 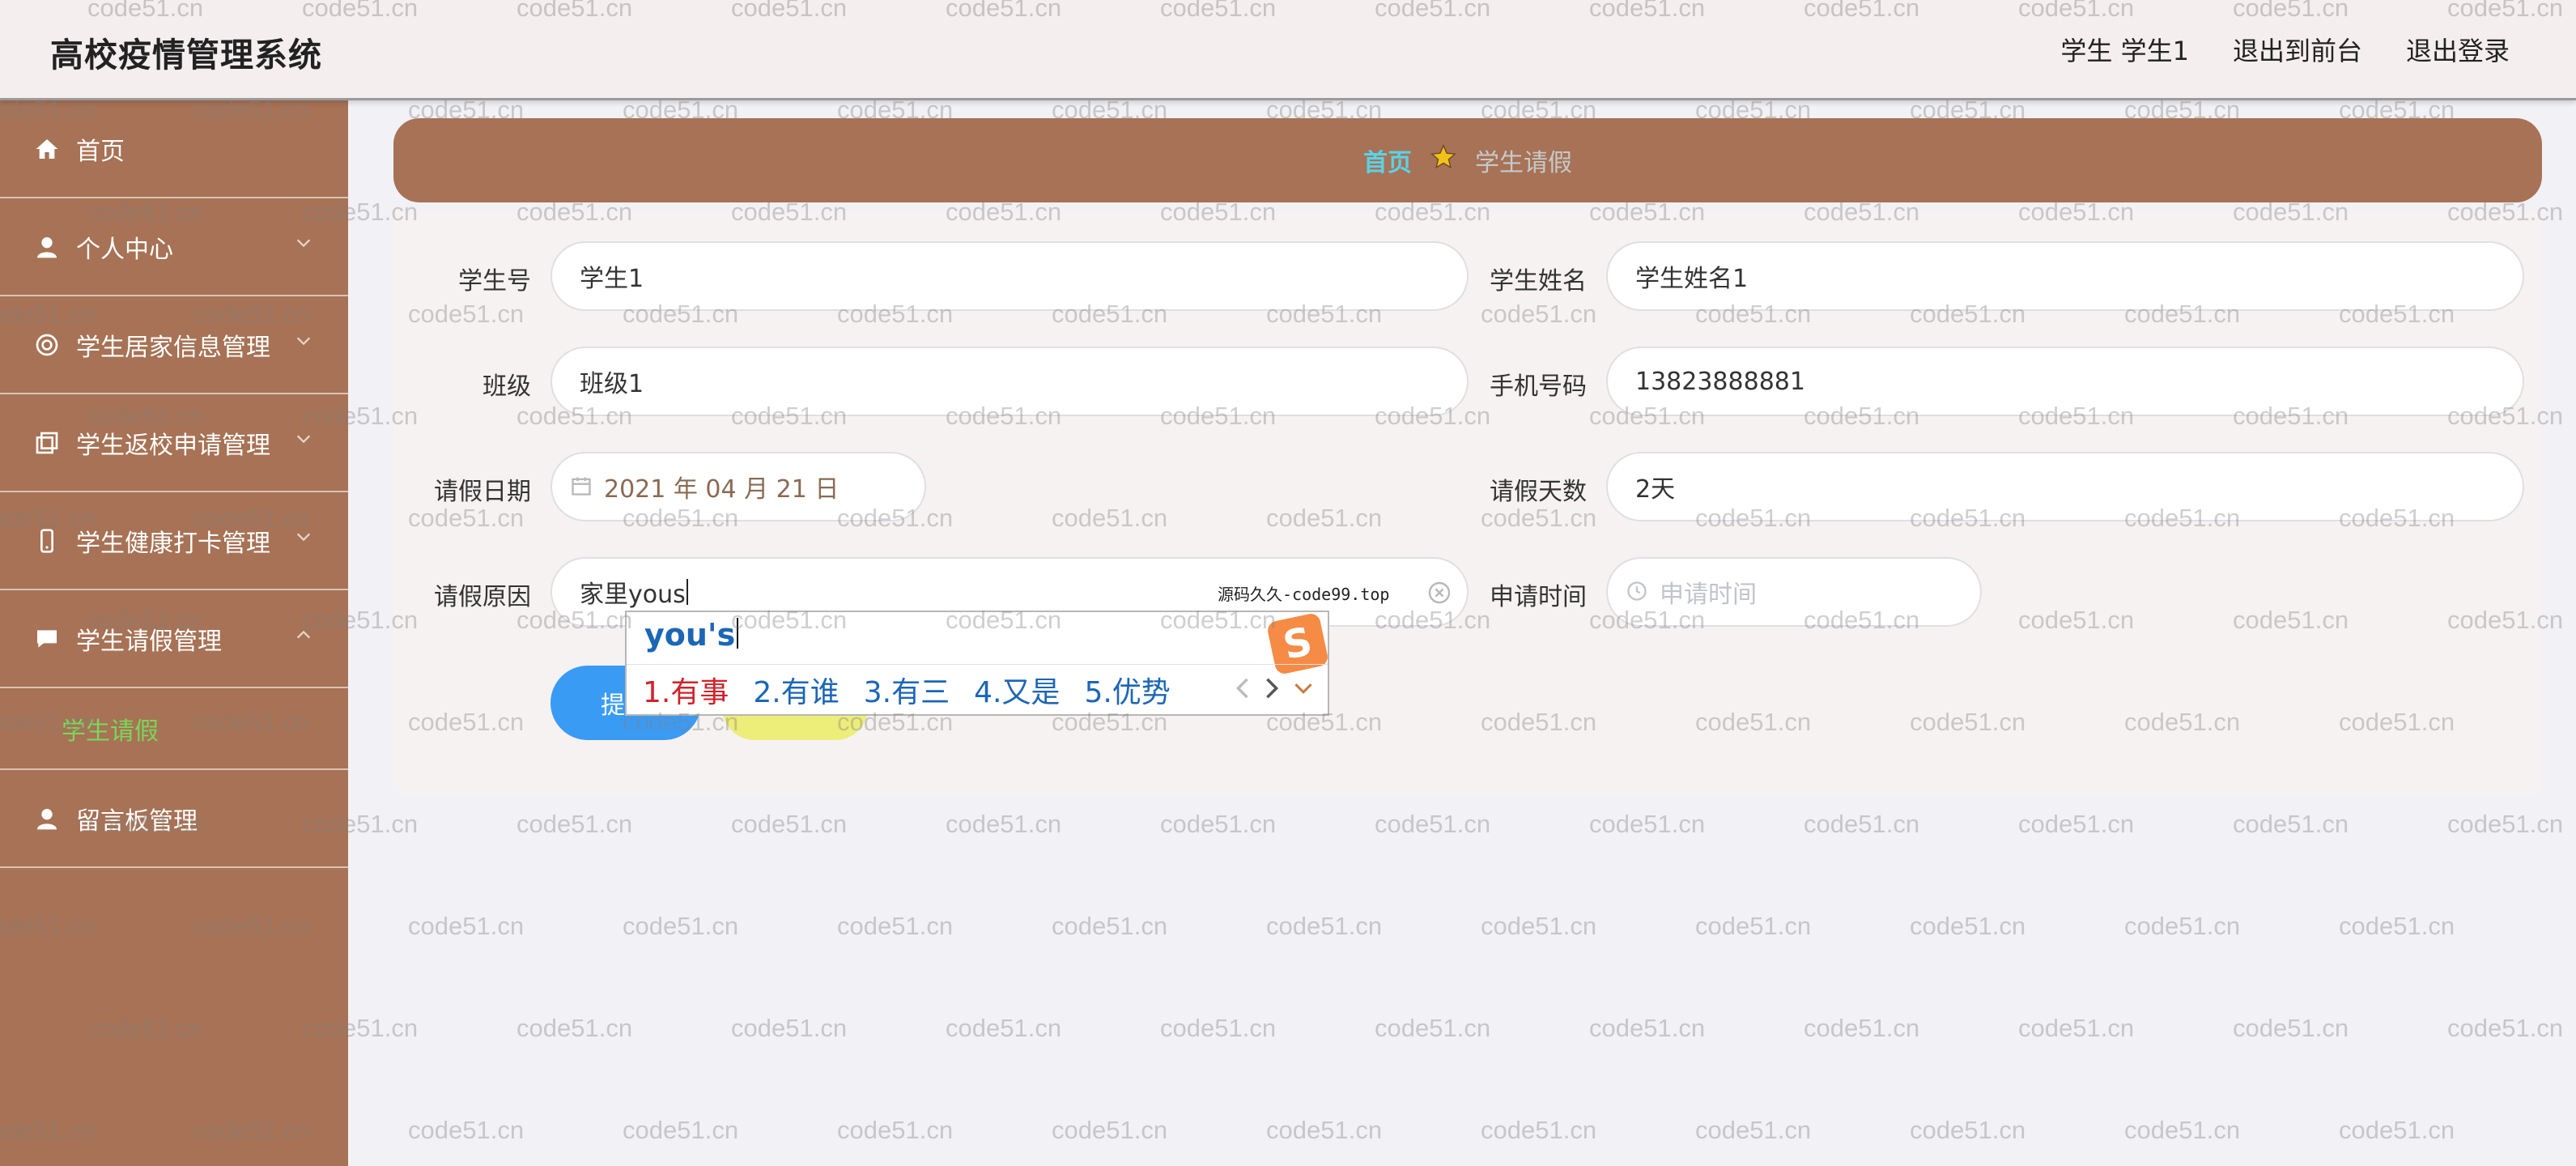 What do you see at coordinates (483, 597) in the screenshot?
I see `leave-reason-label: 请假原因` at bounding box center [483, 597].